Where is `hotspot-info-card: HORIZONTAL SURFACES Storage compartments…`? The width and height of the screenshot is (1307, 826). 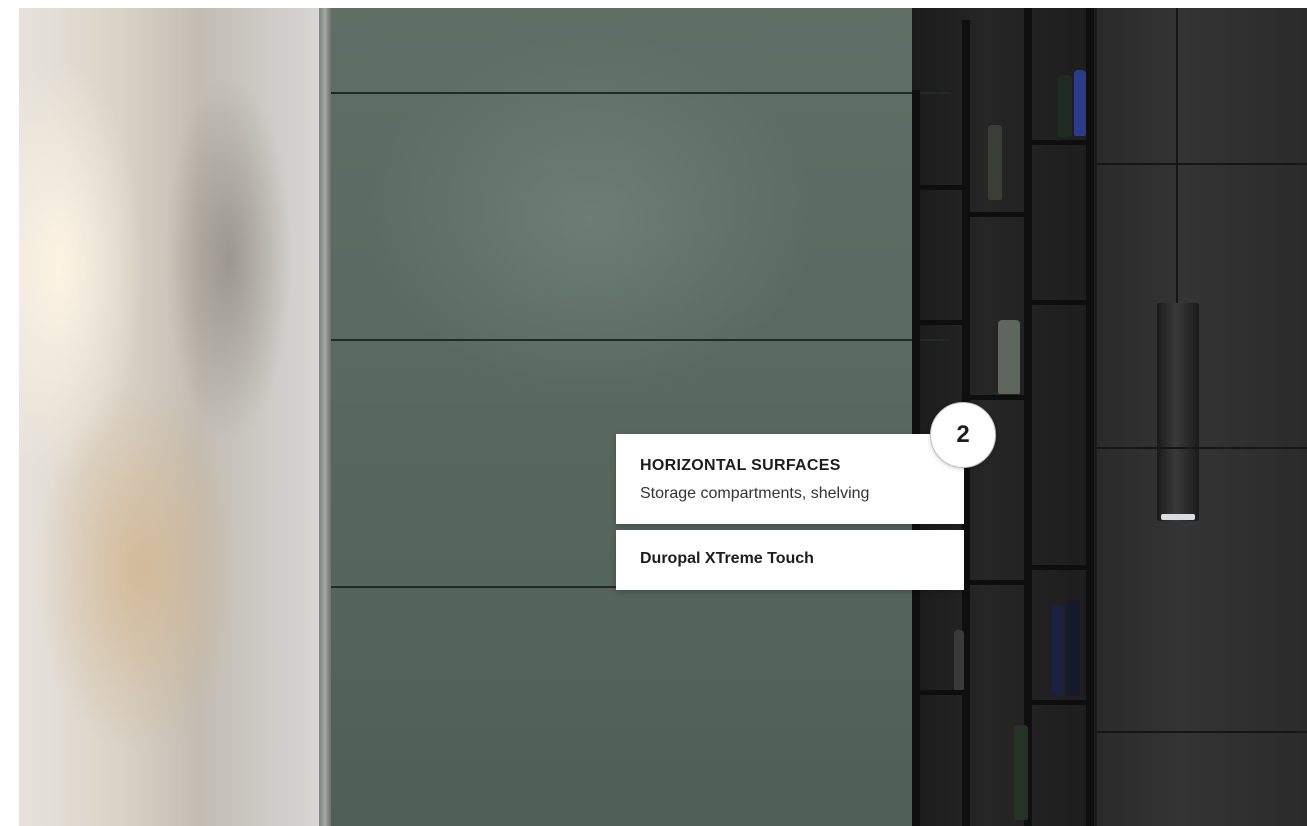 hotspot-info-card: HORIZONTAL SURFACES Storage compartments… is located at coordinates (790, 479).